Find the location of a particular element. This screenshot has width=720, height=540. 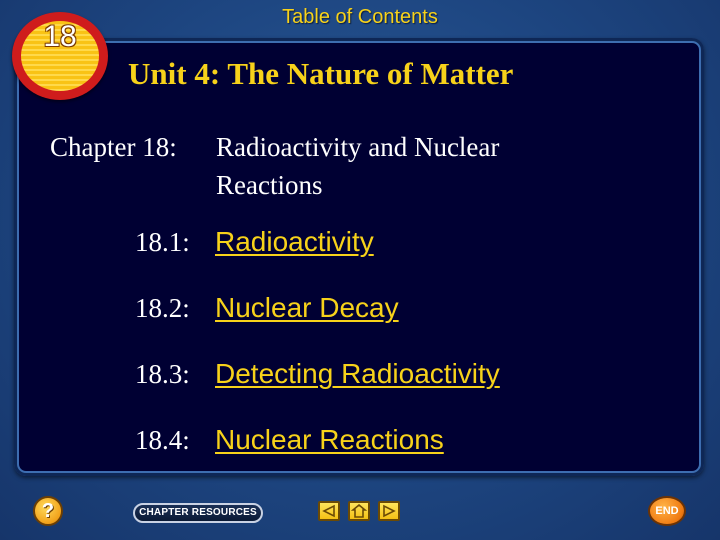

section-link-radioactivity: Radioactivity is located at coordinates (294, 241).